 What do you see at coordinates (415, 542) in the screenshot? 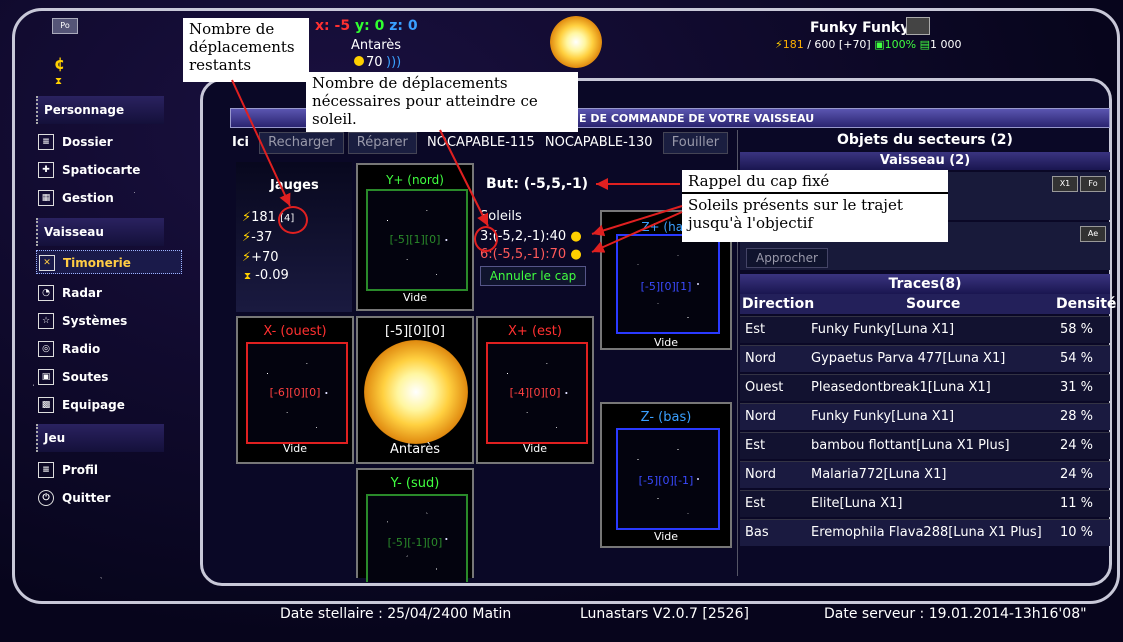
I see `sector-south-coord: [-5][-1][0]` at bounding box center [415, 542].